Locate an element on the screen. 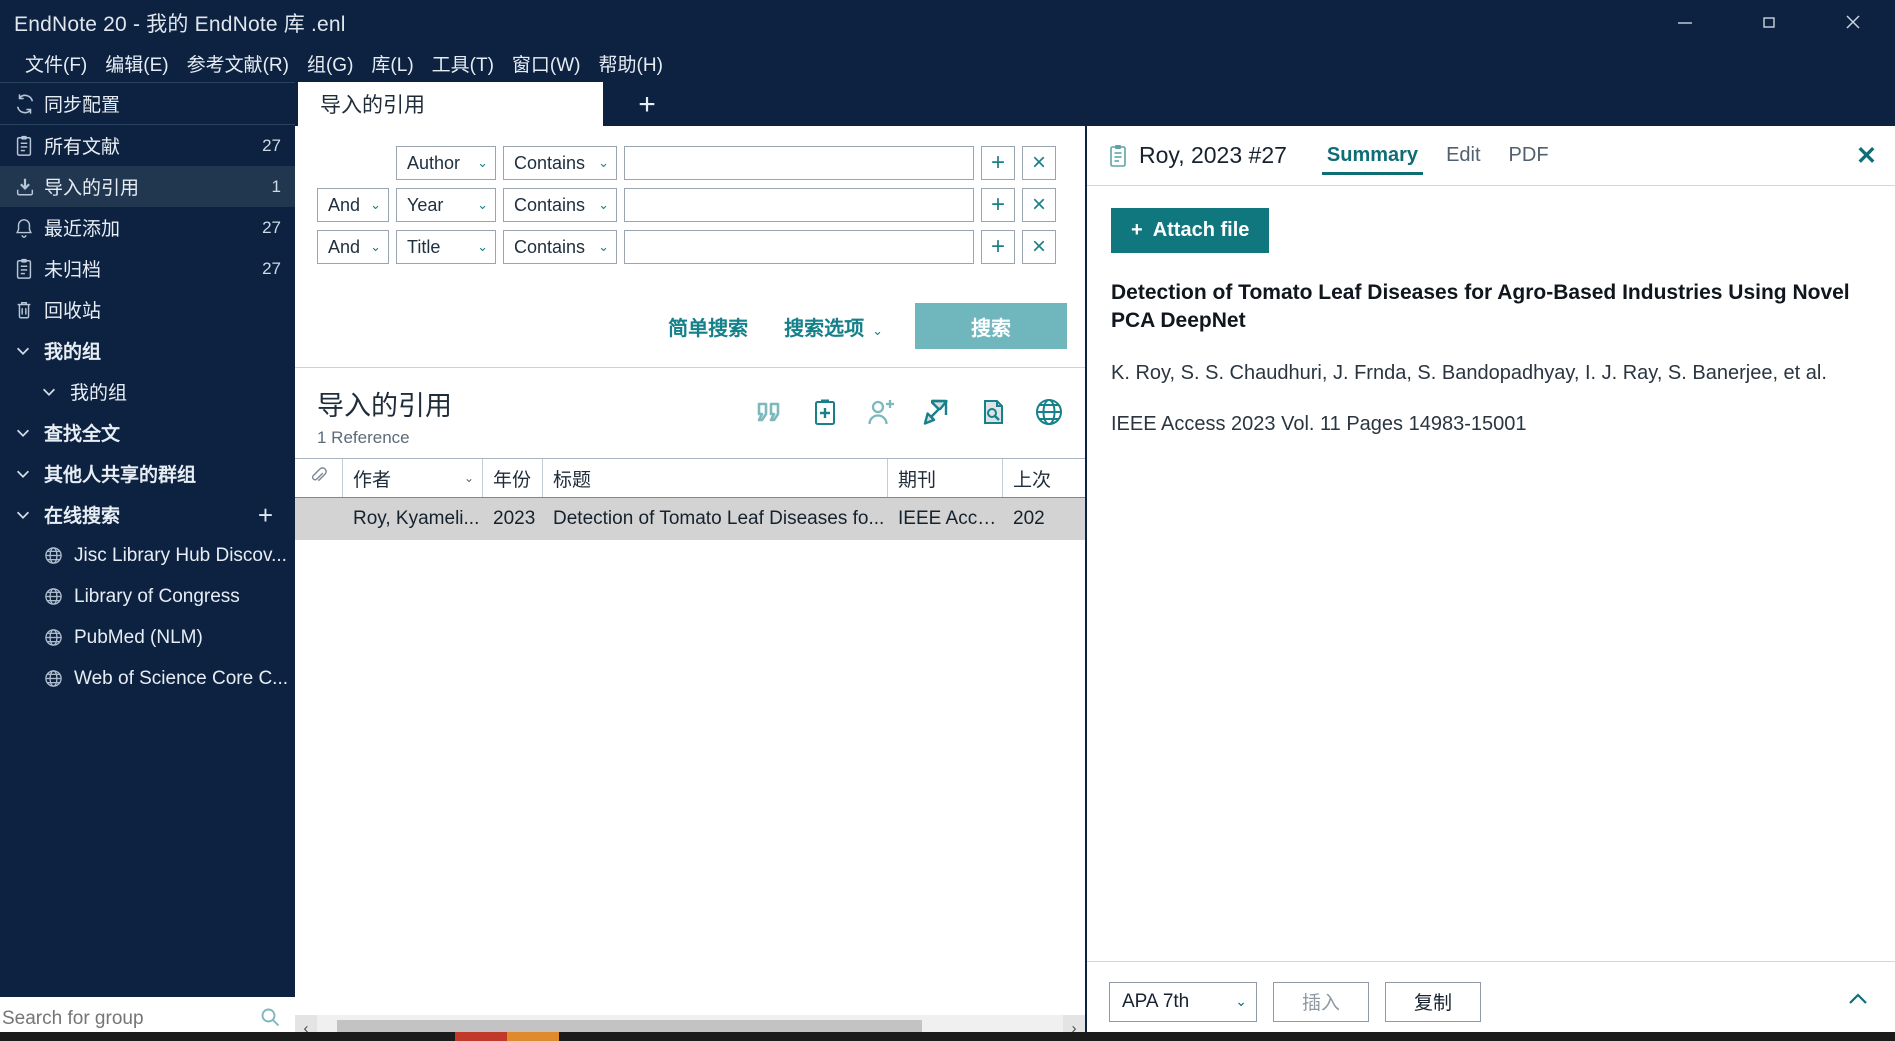 The height and width of the screenshot is (1041, 1895). copy-button: 复制 is located at coordinates (1433, 1001).